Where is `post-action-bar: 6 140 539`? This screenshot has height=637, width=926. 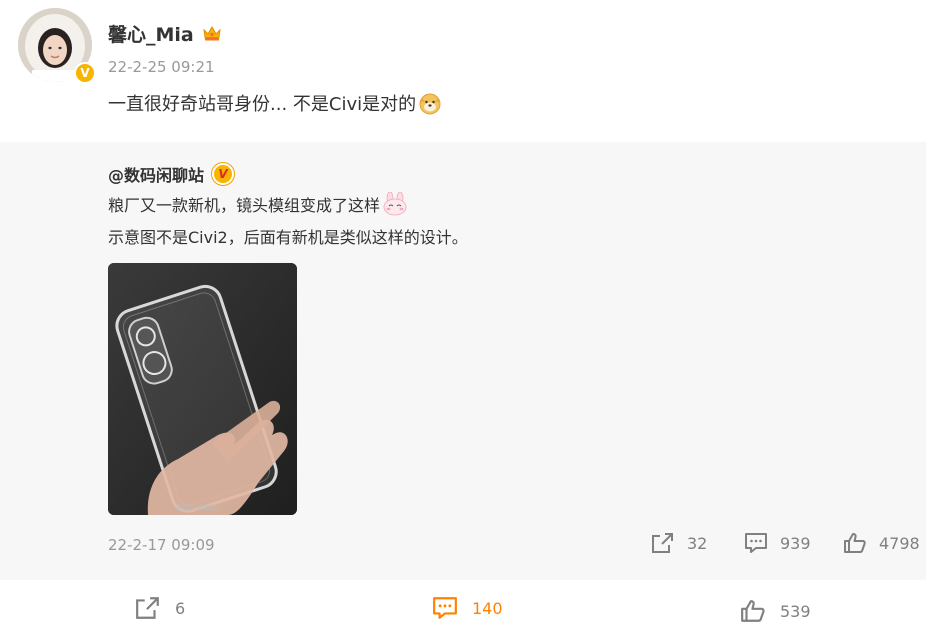
post-action-bar: 6 140 539 is located at coordinates (463, 608).